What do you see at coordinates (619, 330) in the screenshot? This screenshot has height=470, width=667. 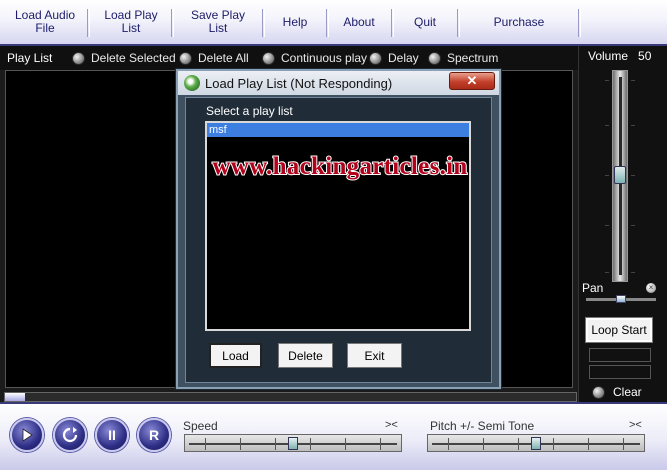 I see `loop-start-button: Loop Start` at bounding box center [619, 330].